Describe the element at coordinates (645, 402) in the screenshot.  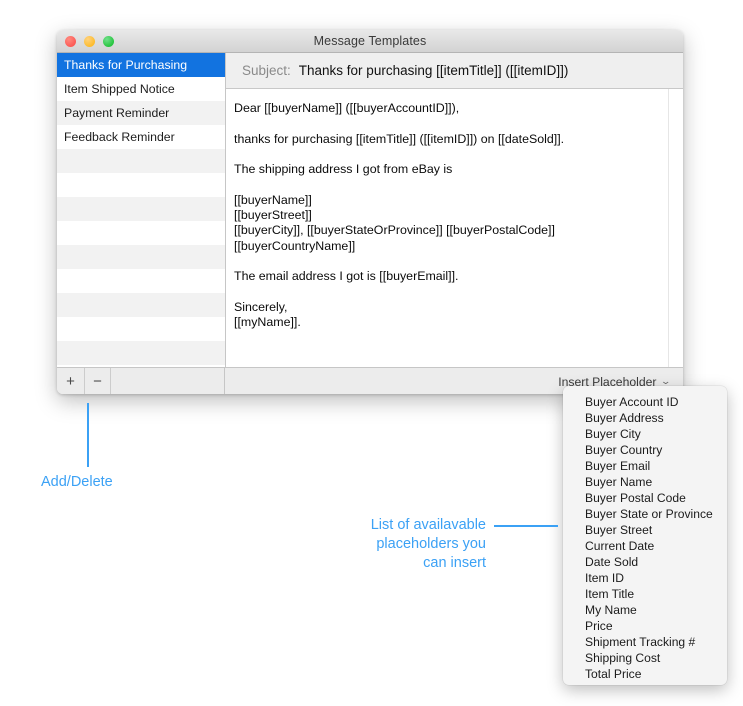
I see `menu-item-buyer-account-id: Buyer Account ID` at that location.